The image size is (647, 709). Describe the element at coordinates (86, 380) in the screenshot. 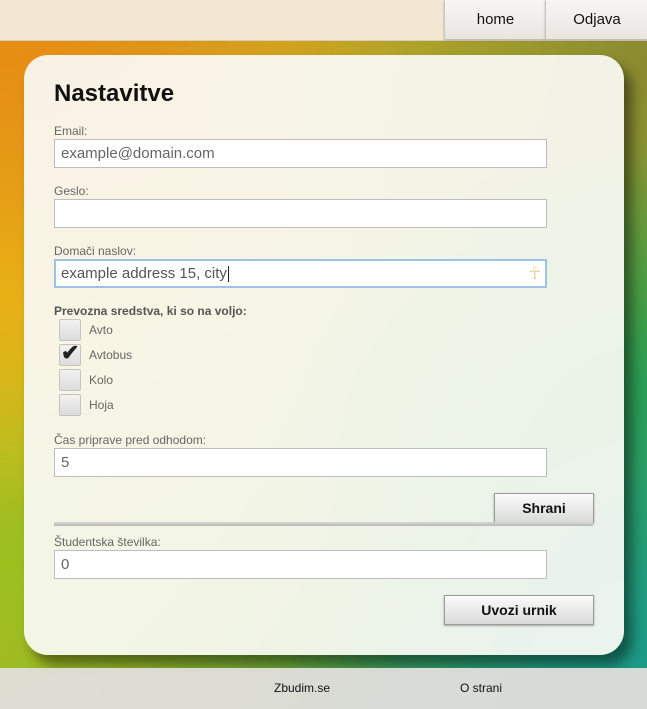

I see `transport-option-kolo: Kolo` at that location.